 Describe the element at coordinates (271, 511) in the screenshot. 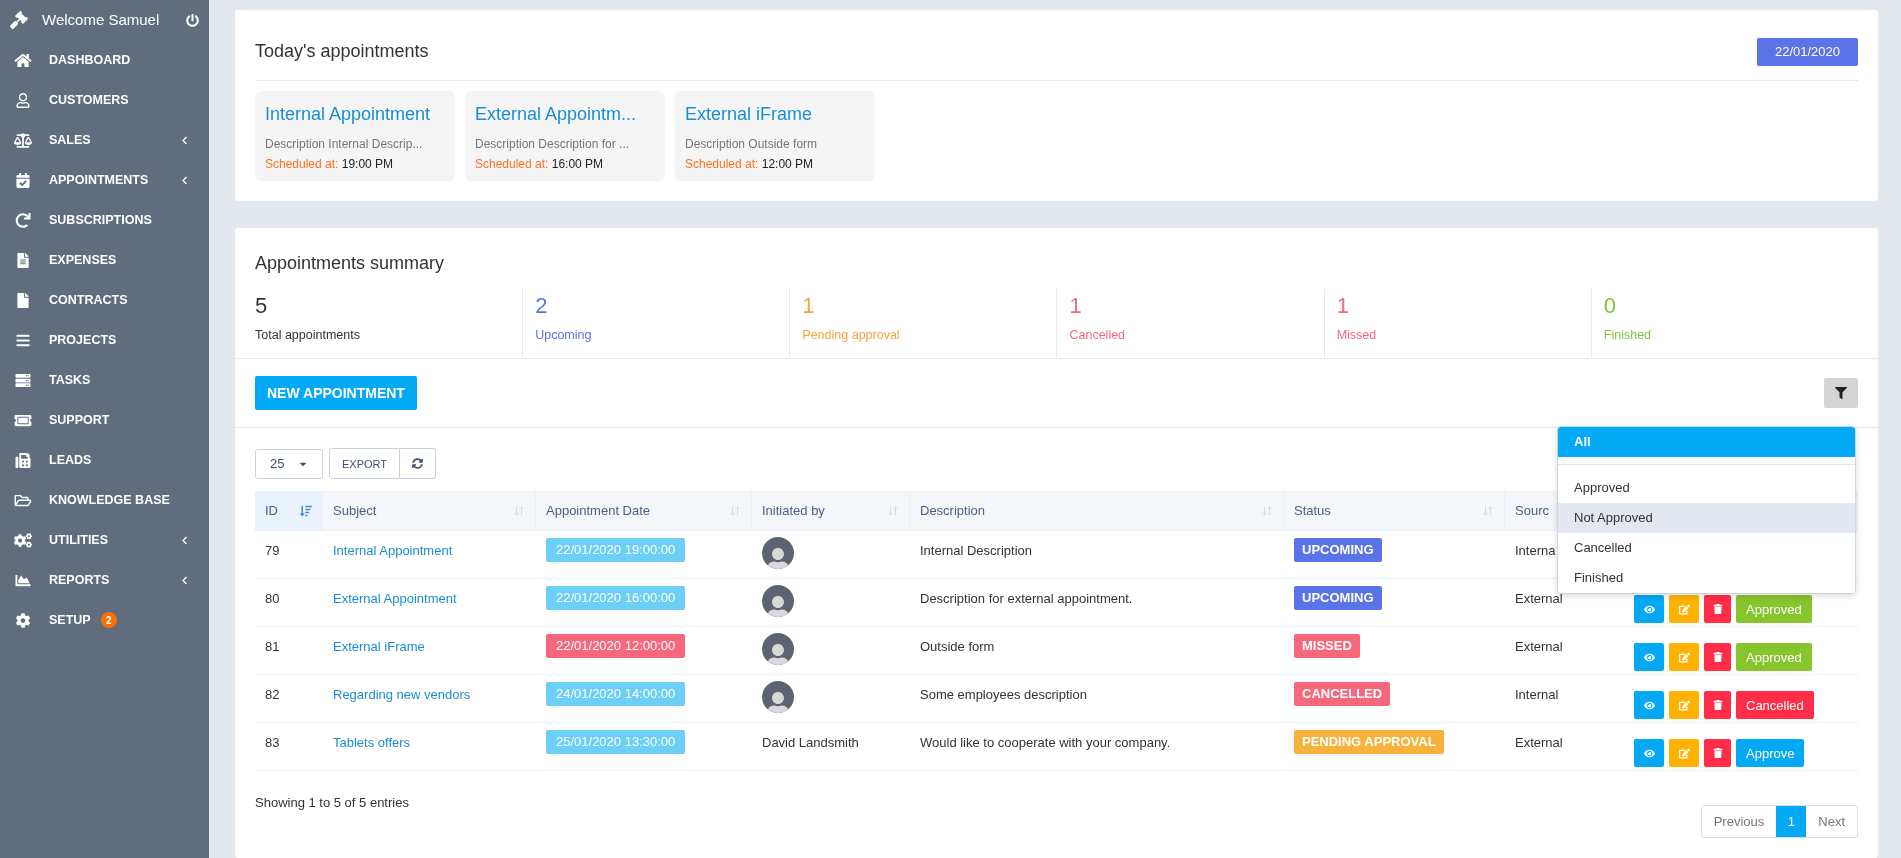

I see `column-header: ID` at that location.